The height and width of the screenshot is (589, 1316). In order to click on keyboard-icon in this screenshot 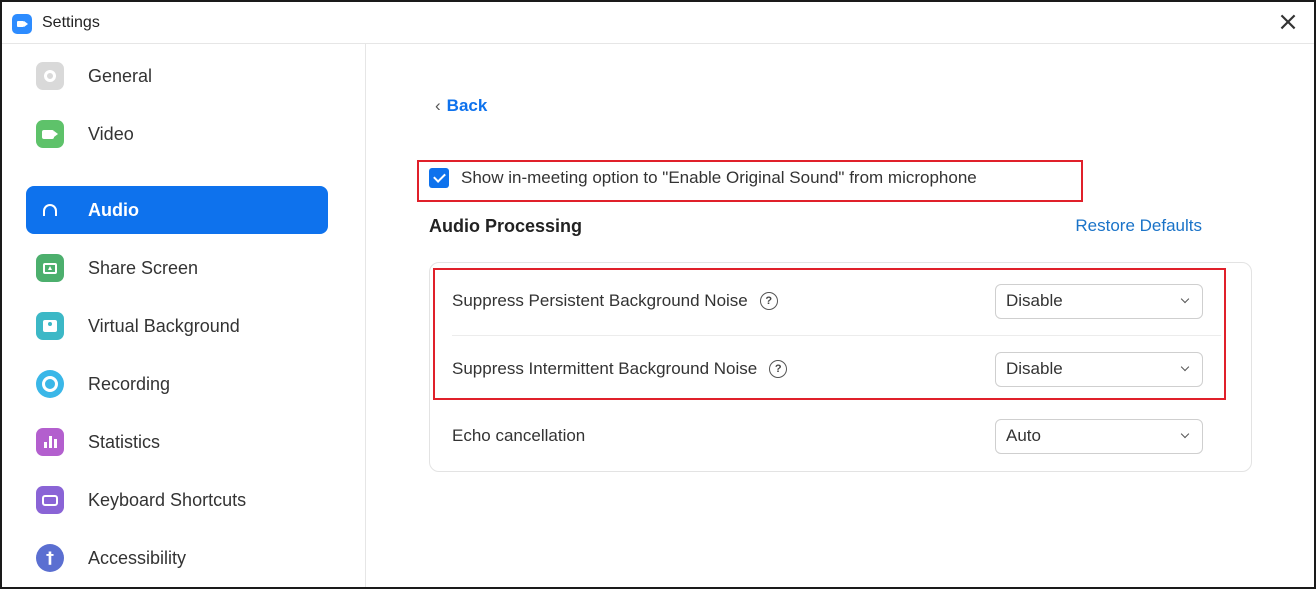, I will do `click(50, 500)`.